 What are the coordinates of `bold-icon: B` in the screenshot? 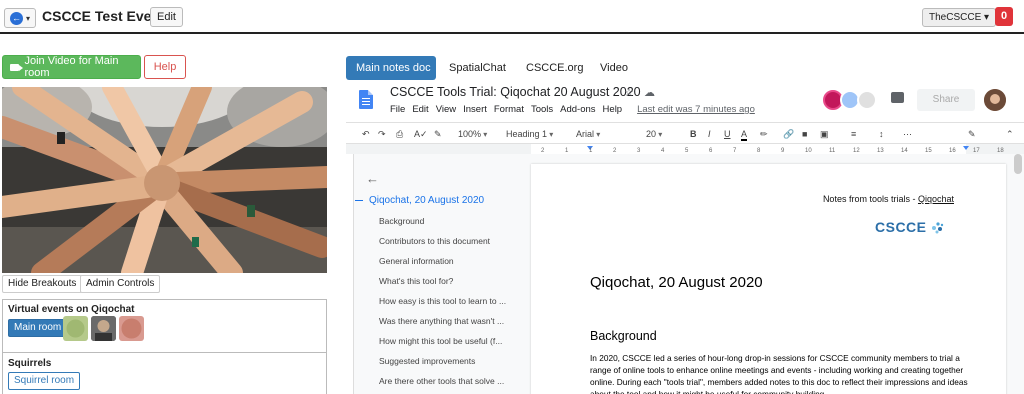 It's located at (693, 134).